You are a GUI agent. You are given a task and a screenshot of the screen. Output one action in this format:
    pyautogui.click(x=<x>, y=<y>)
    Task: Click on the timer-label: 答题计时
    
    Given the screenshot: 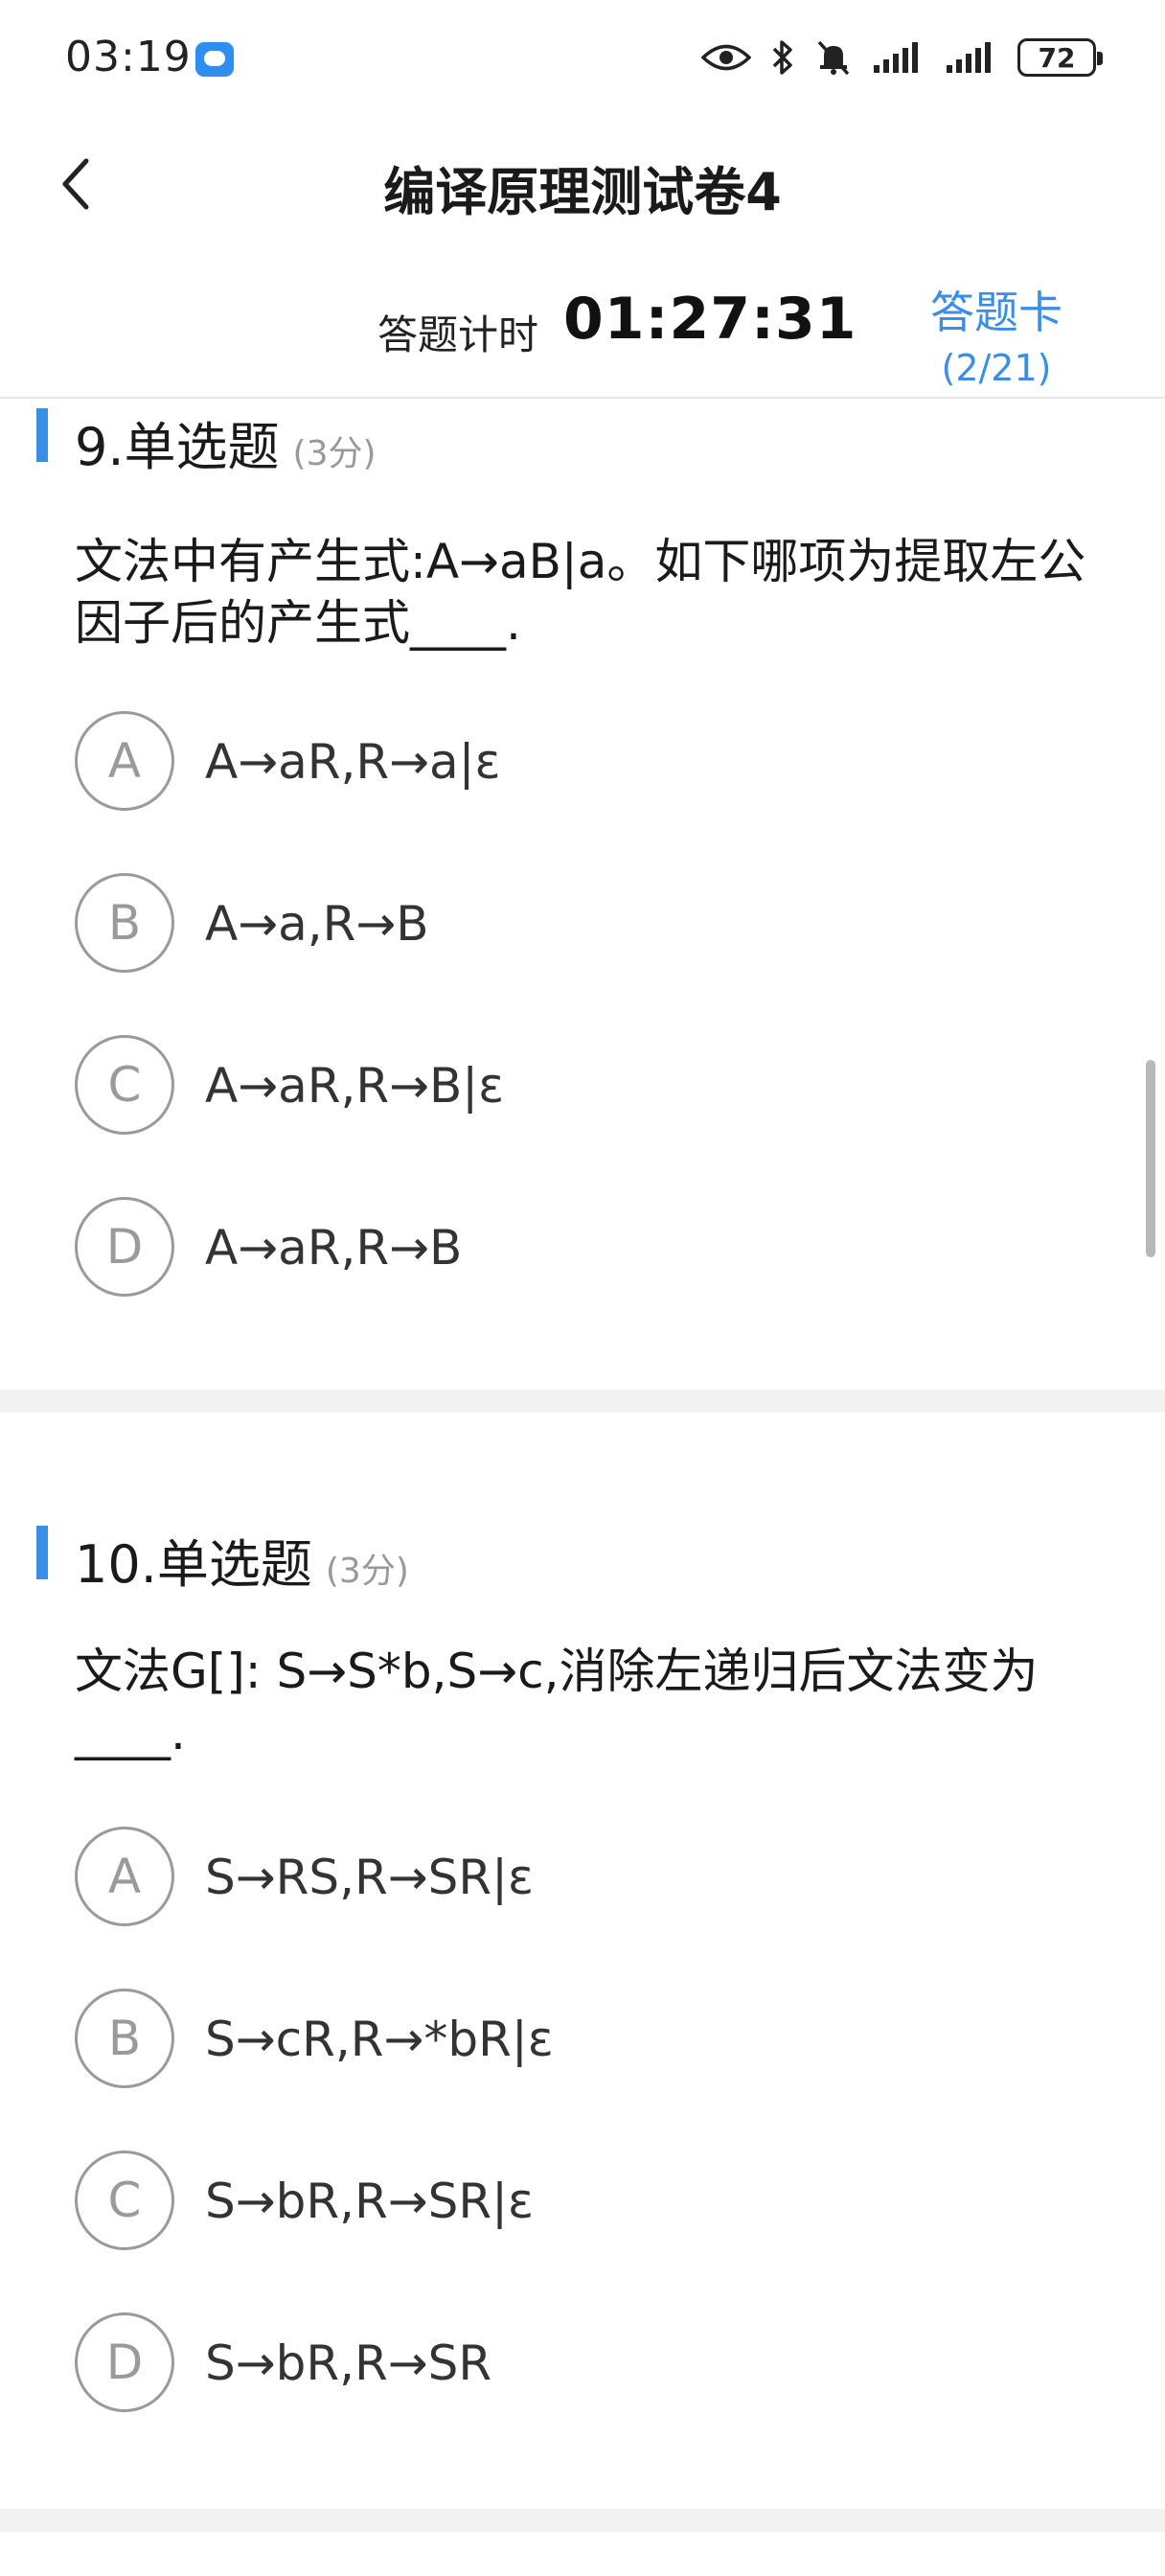 What is the action you would take?
    pyautogui.click(x=458, y=334)
    